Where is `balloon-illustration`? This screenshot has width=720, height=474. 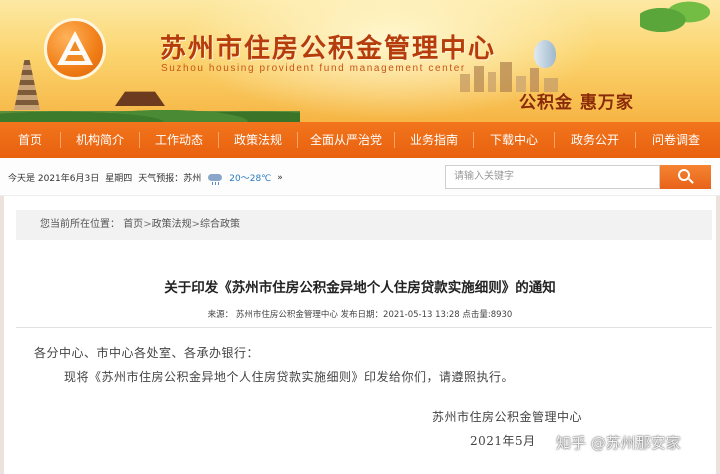 balloon-illustration is located at coordinates (545, 54).